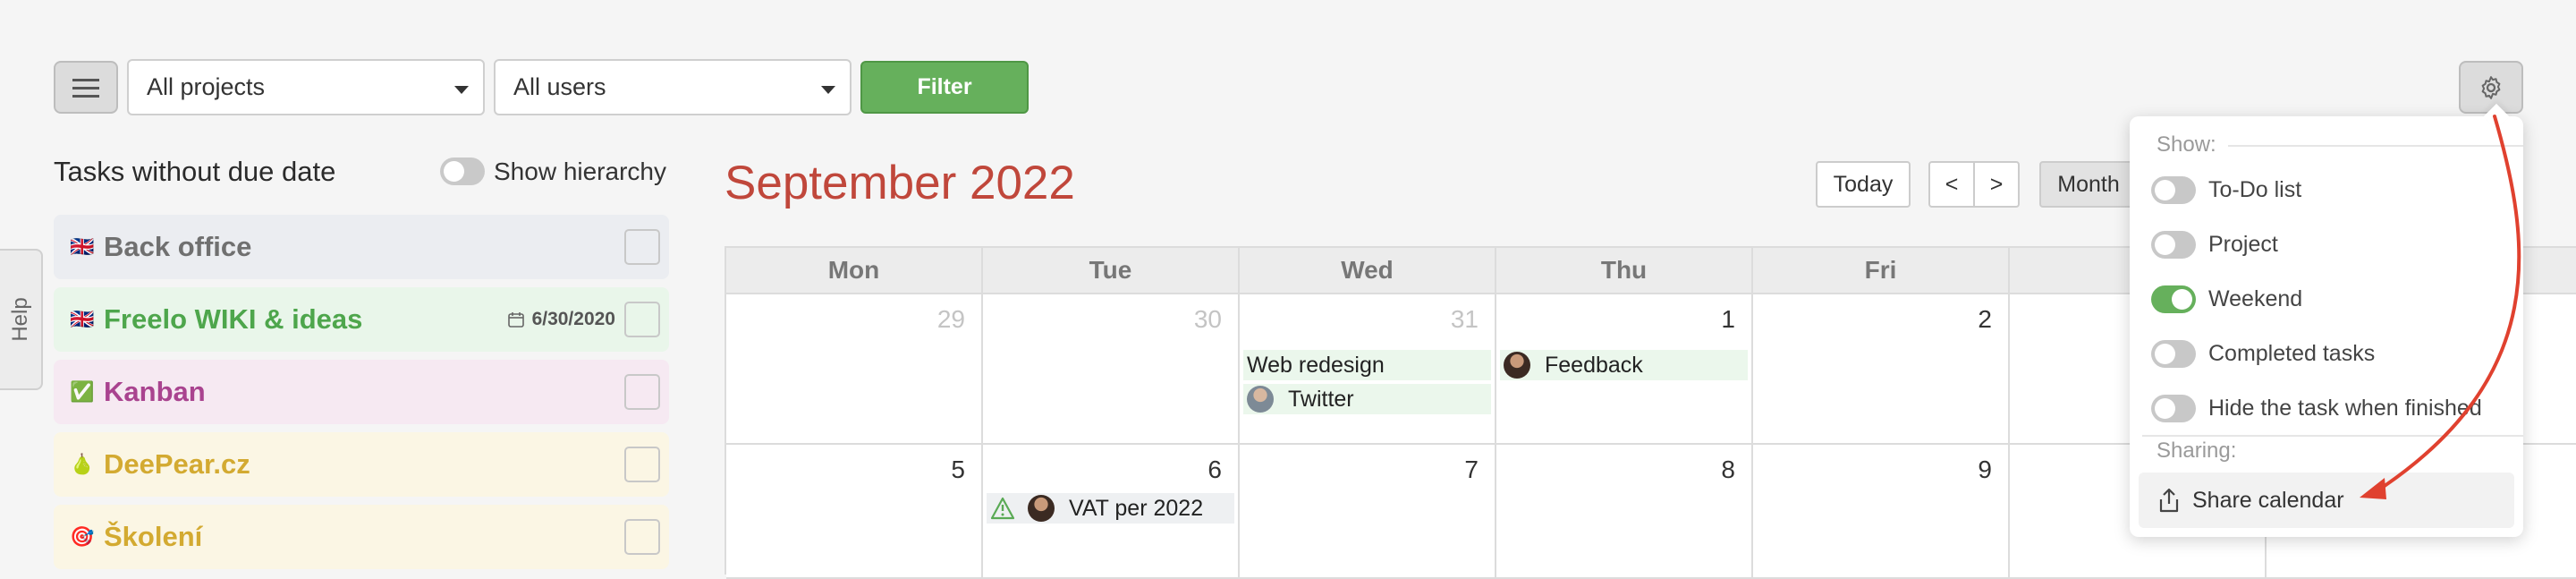 This screenshot has height=579, width=2576. What do you see at coordinates (2169, 500) in the screenshot?
I see `share-icon` at bounding box center [2169, 500].